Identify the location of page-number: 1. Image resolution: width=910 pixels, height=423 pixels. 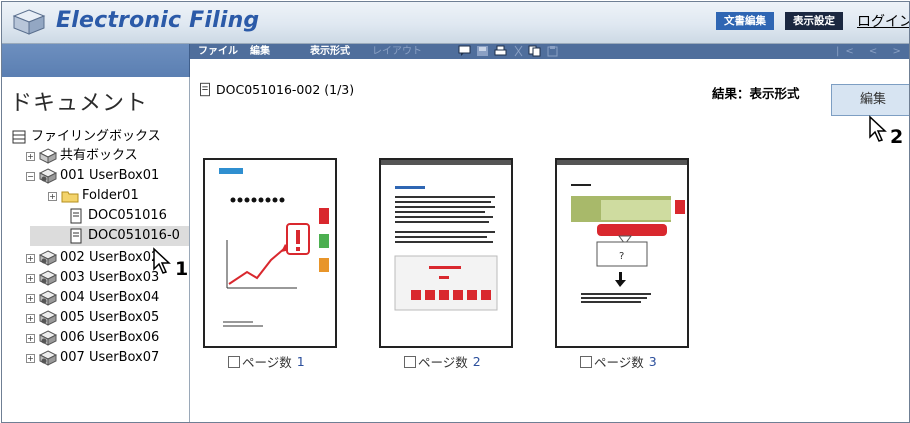
(300, 361).